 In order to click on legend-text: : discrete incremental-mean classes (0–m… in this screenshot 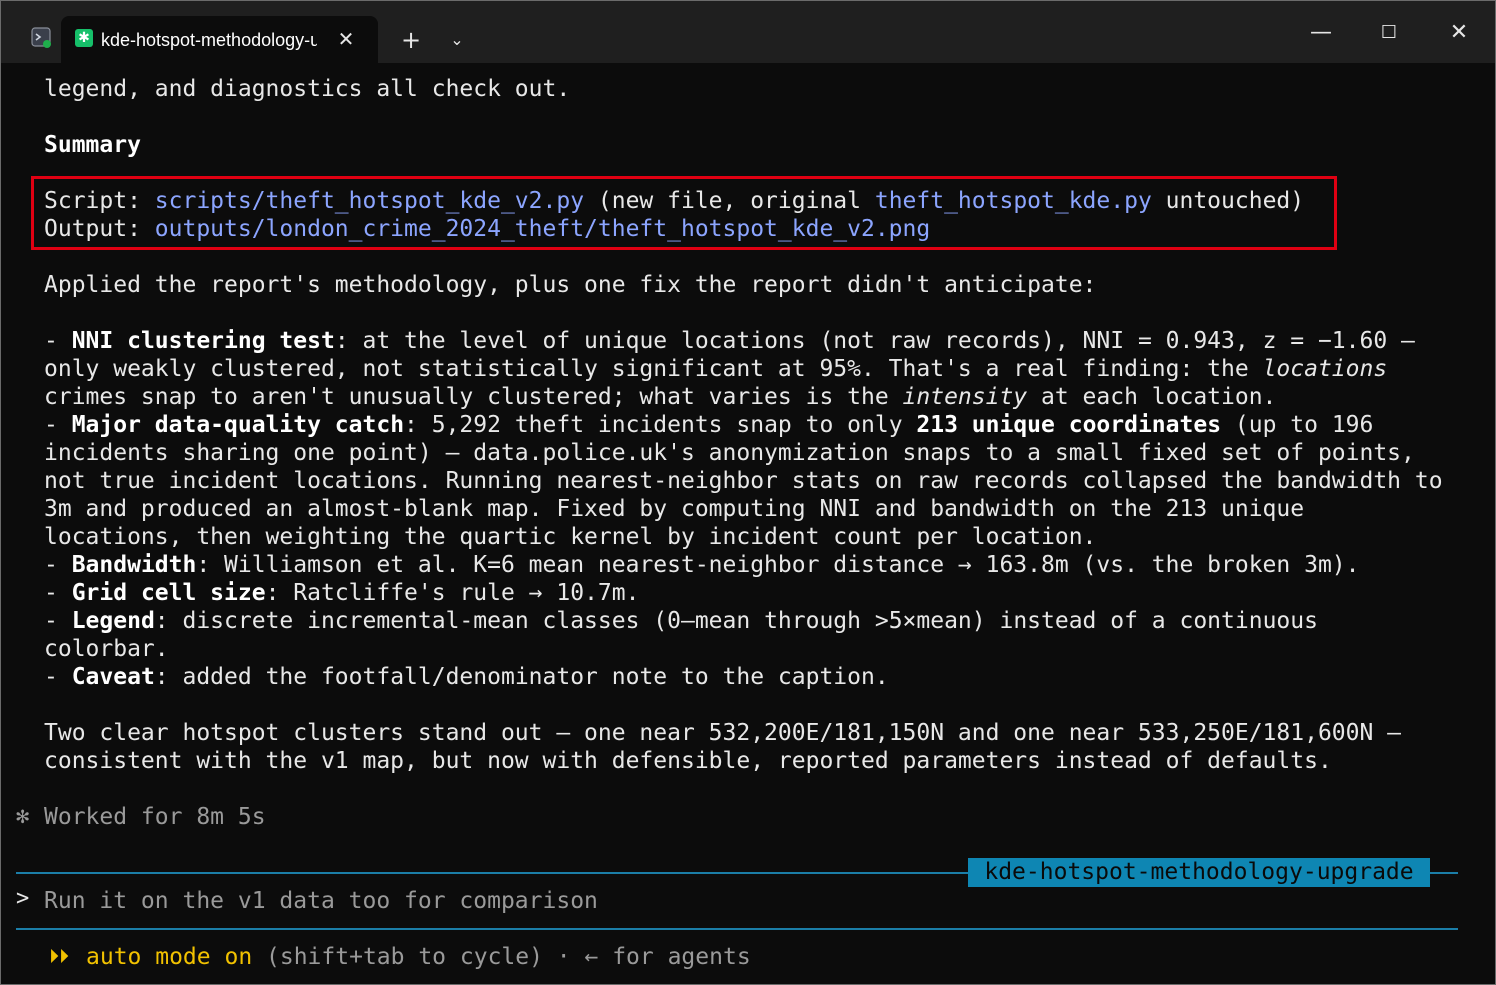, I will do `click(736, 621)`.